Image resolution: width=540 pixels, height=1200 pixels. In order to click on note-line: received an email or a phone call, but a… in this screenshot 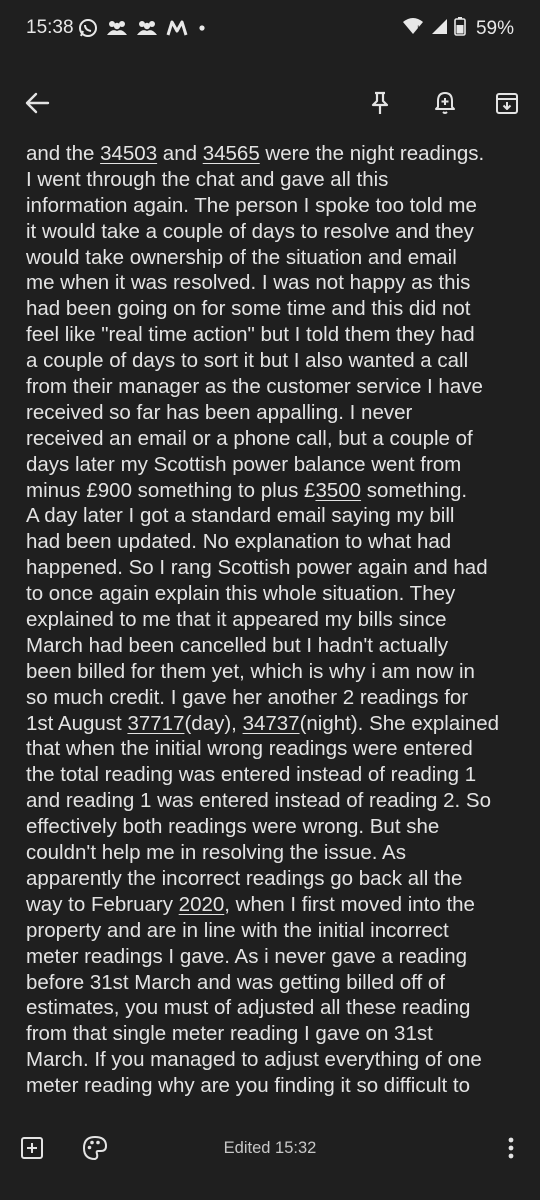, I will do `click(276, 439)`.